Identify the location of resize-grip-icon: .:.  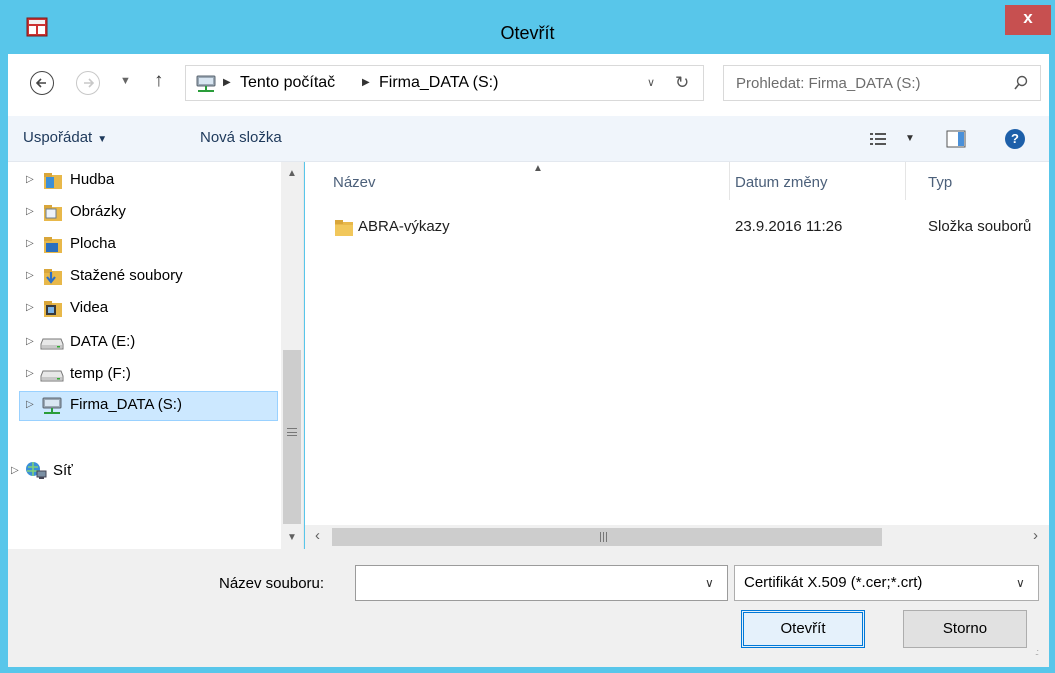
(1037, 652).